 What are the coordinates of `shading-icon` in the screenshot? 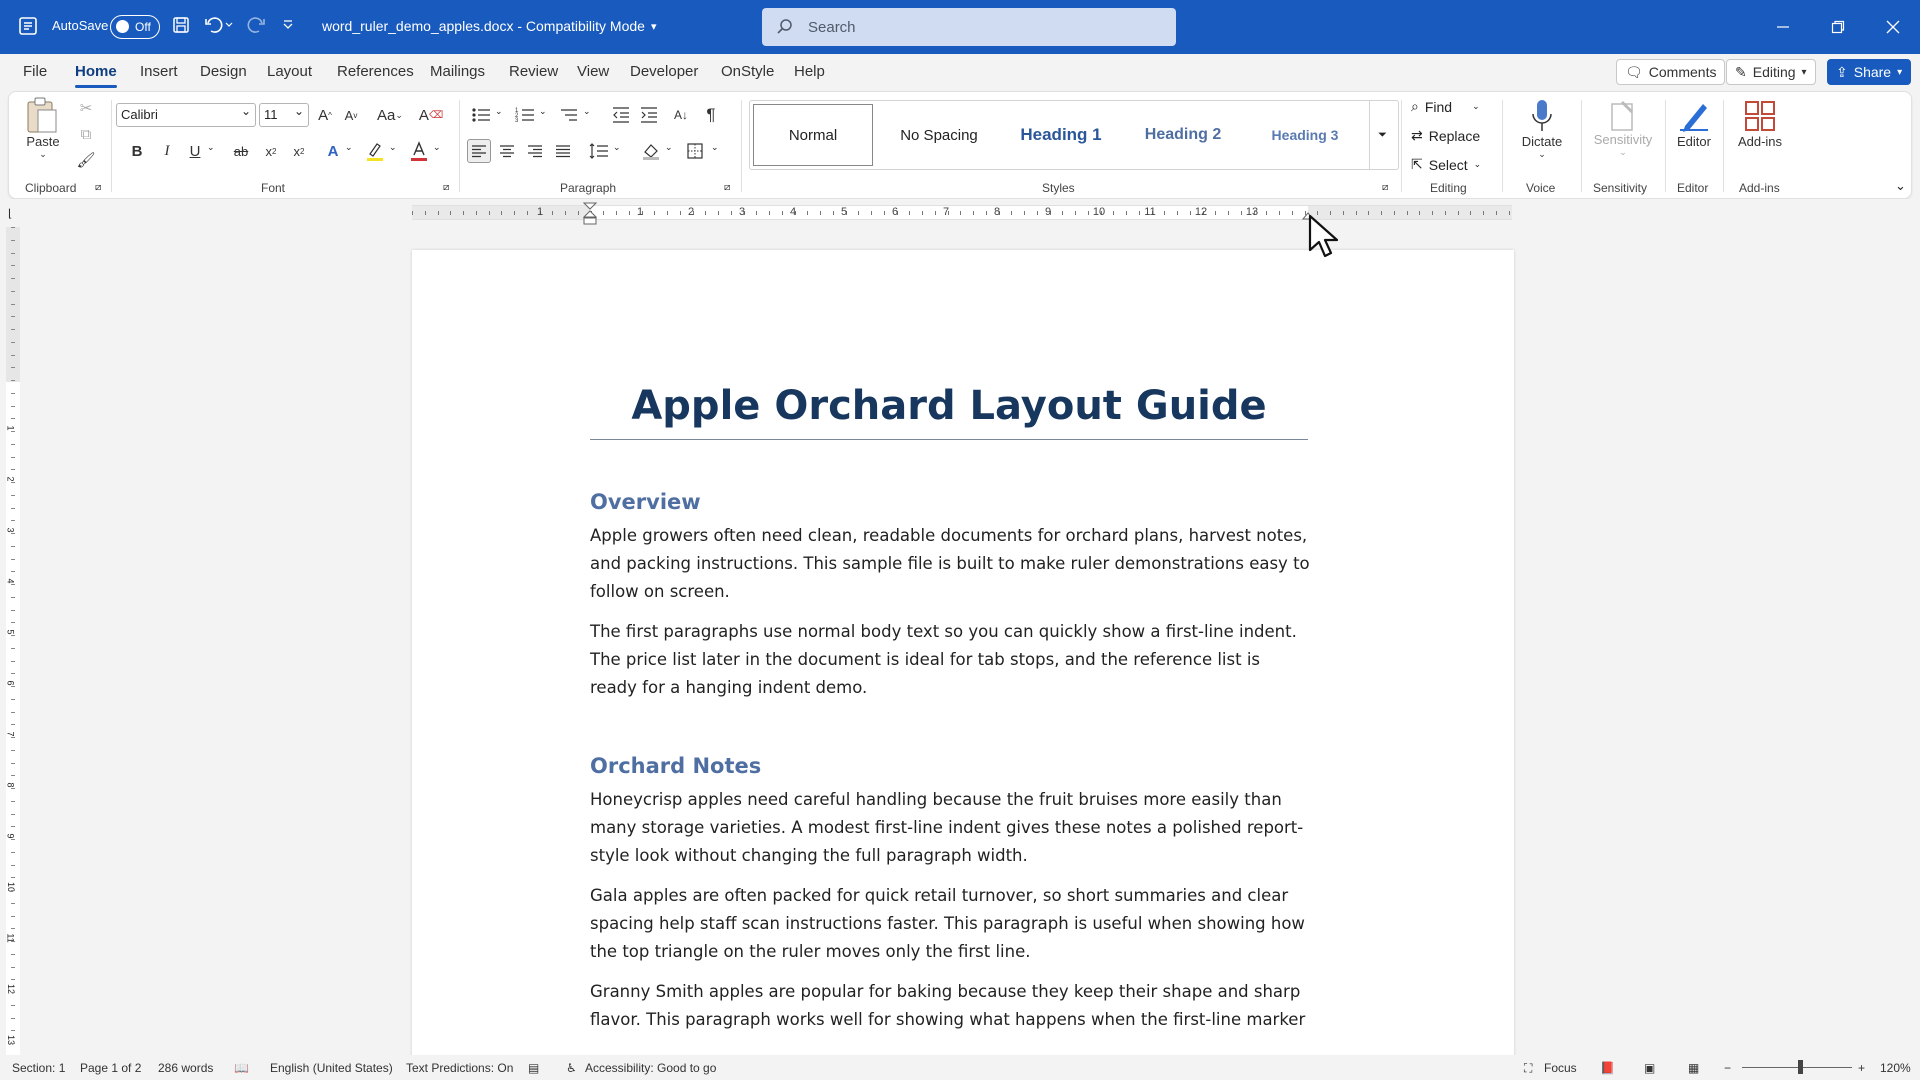 It's located at (651, 151).